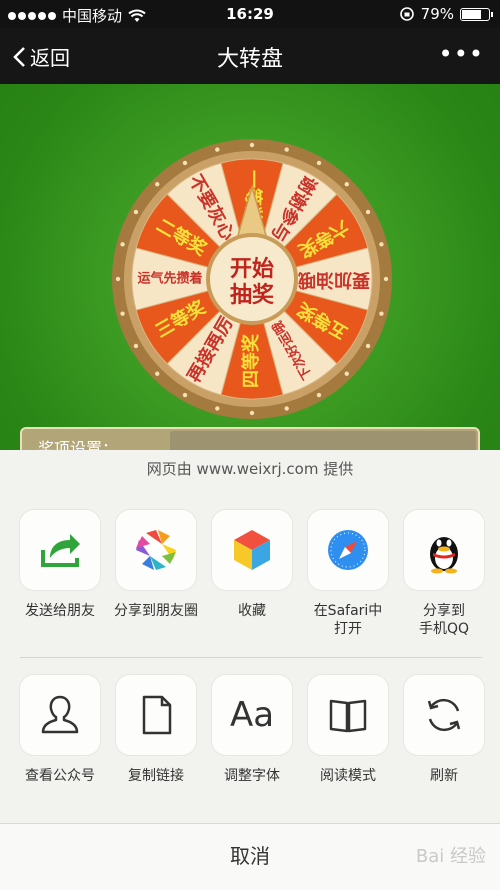 Image resolution: width=500 pixels, height=890 pixels. I want to click on status-bar: 中国移动 16:29 79%, so click(250, 14).